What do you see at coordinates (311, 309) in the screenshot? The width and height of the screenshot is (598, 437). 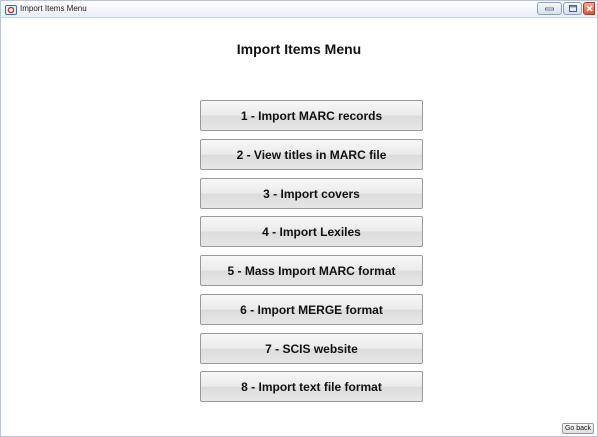 I see `import-merge-button: 6 - Import MERGE format` at bounding box center [311, 309].